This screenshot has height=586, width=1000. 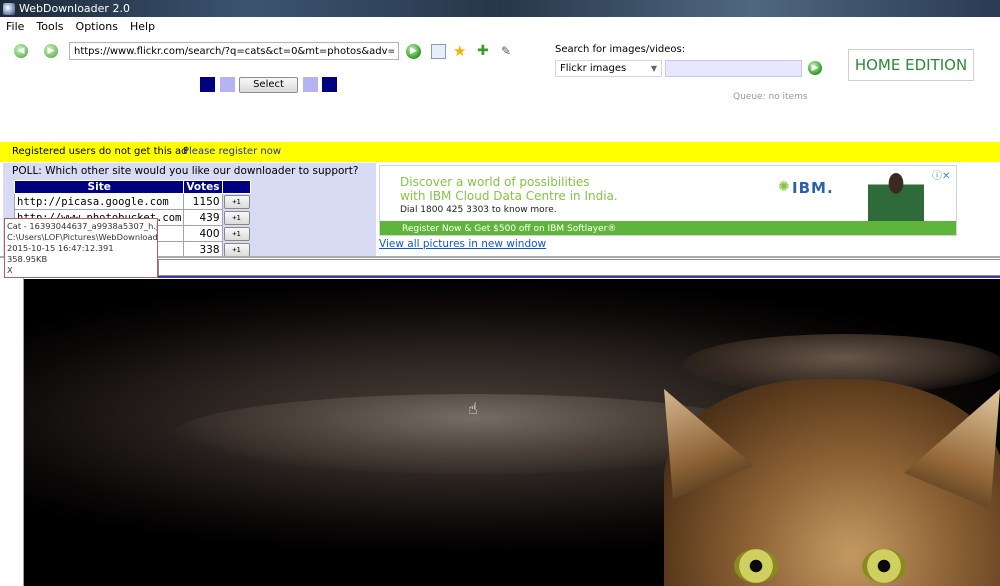 I want to click on window-title: WebDownloader 2.0, so click(x=74, y=8).